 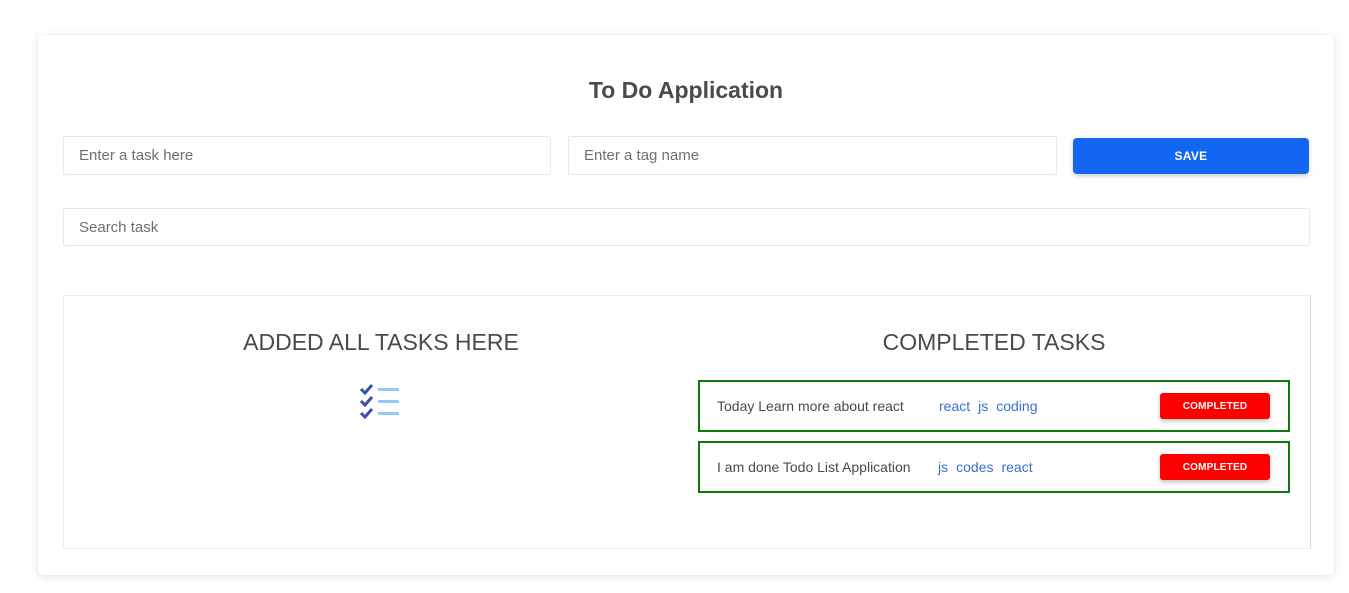 What do you see at coordinates (814, 467) in the screenshot?
I see `task-text: I am done Todo List Application` at bounding box center [814, 467].